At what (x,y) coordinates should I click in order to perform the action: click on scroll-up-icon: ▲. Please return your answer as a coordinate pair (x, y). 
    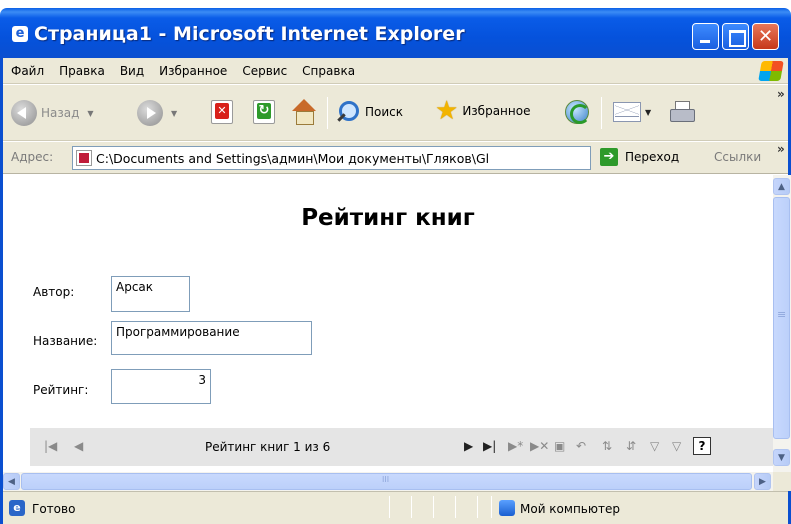
    Looking at the image, I should click on (781, 186).